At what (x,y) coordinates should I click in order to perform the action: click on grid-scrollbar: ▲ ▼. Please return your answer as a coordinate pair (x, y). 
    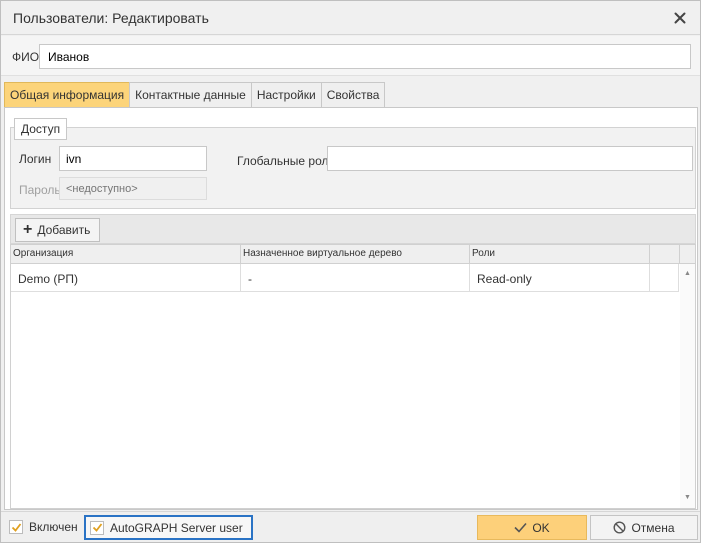
    Looking at the image, I should click on (687, 386).